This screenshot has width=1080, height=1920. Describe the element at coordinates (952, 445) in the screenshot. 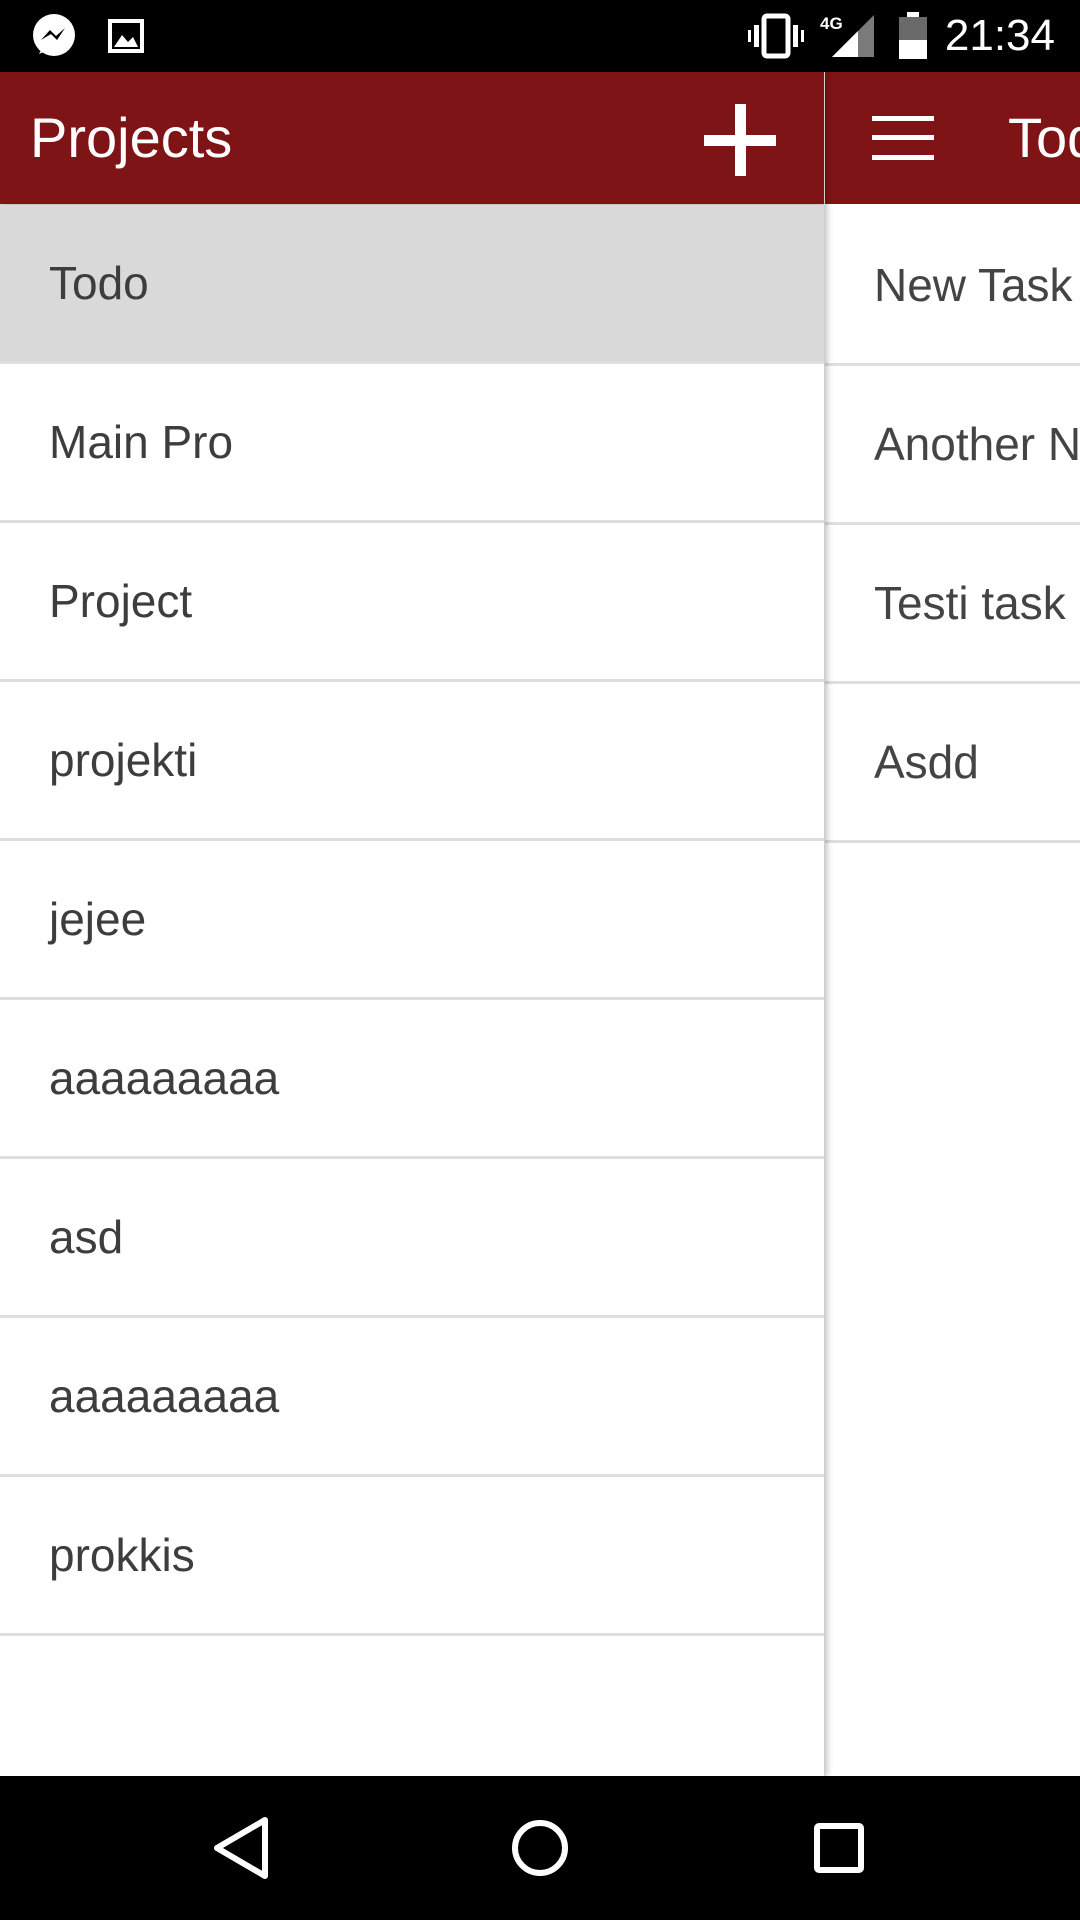

I see `task-item: Another New Task` at that location.